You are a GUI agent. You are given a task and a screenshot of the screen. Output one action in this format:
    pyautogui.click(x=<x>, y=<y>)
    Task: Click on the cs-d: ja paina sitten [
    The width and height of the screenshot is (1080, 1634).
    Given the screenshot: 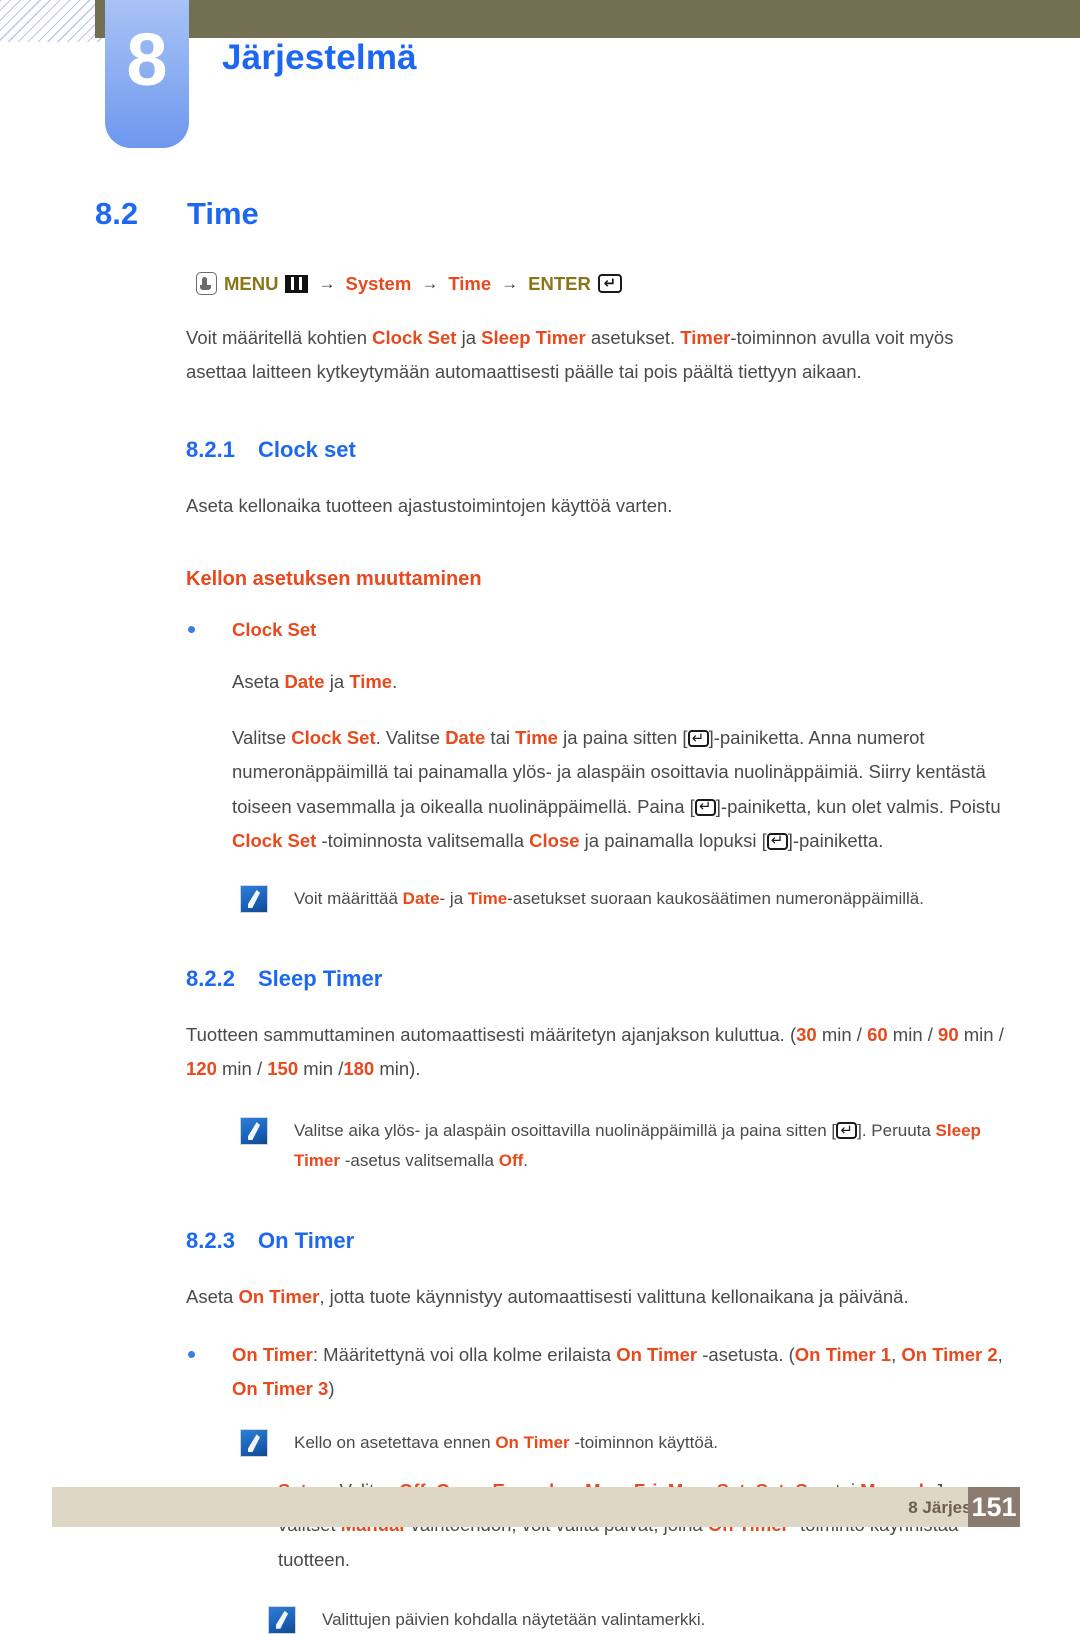 What is the action you would take?
    pyautogui.click(x=622, y=738)
    